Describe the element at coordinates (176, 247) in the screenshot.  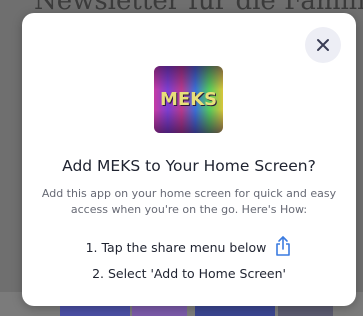
I see `instruction-step-1-text: 1. Tap the share menu below` at that location.